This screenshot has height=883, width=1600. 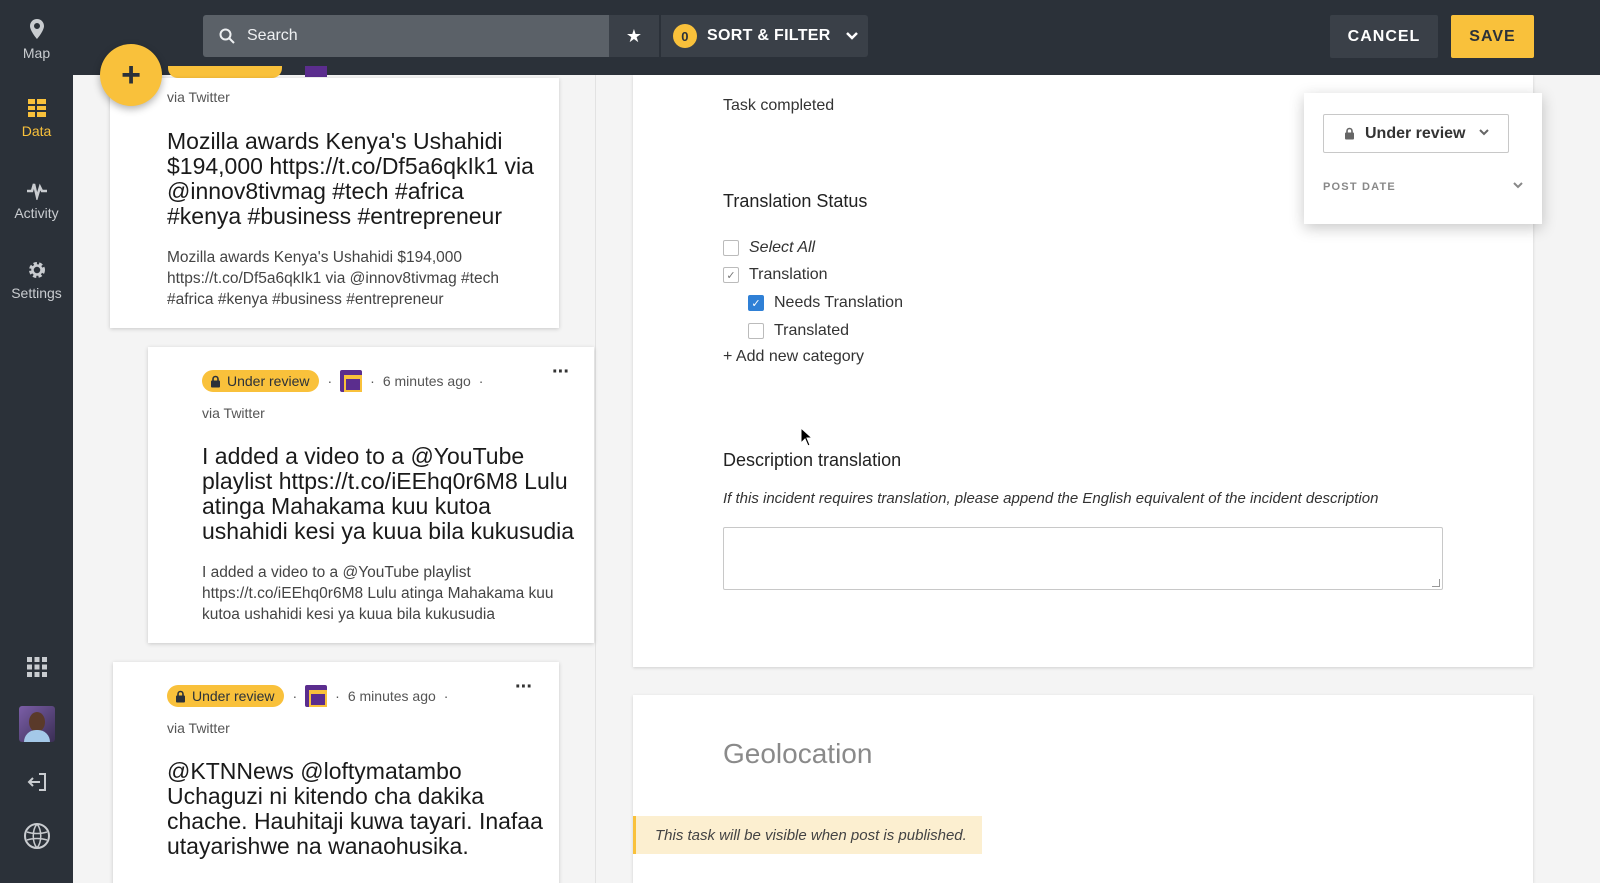 I want to click on post-date-label: POST DATE, so click(x=1359, y=187).